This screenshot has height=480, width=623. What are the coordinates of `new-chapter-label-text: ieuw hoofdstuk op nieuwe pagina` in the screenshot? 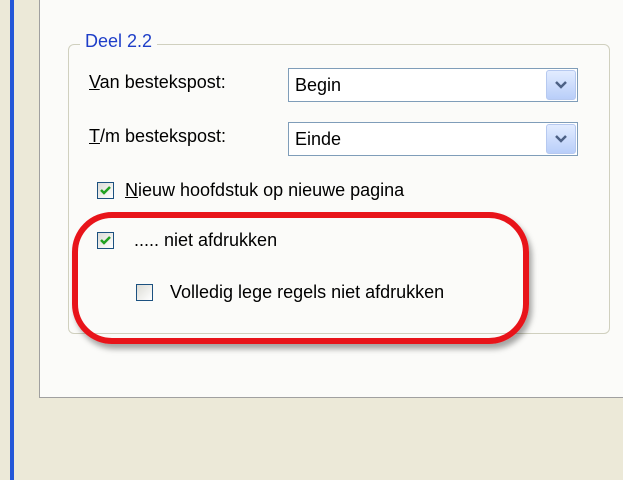 It's located at (271, 190).